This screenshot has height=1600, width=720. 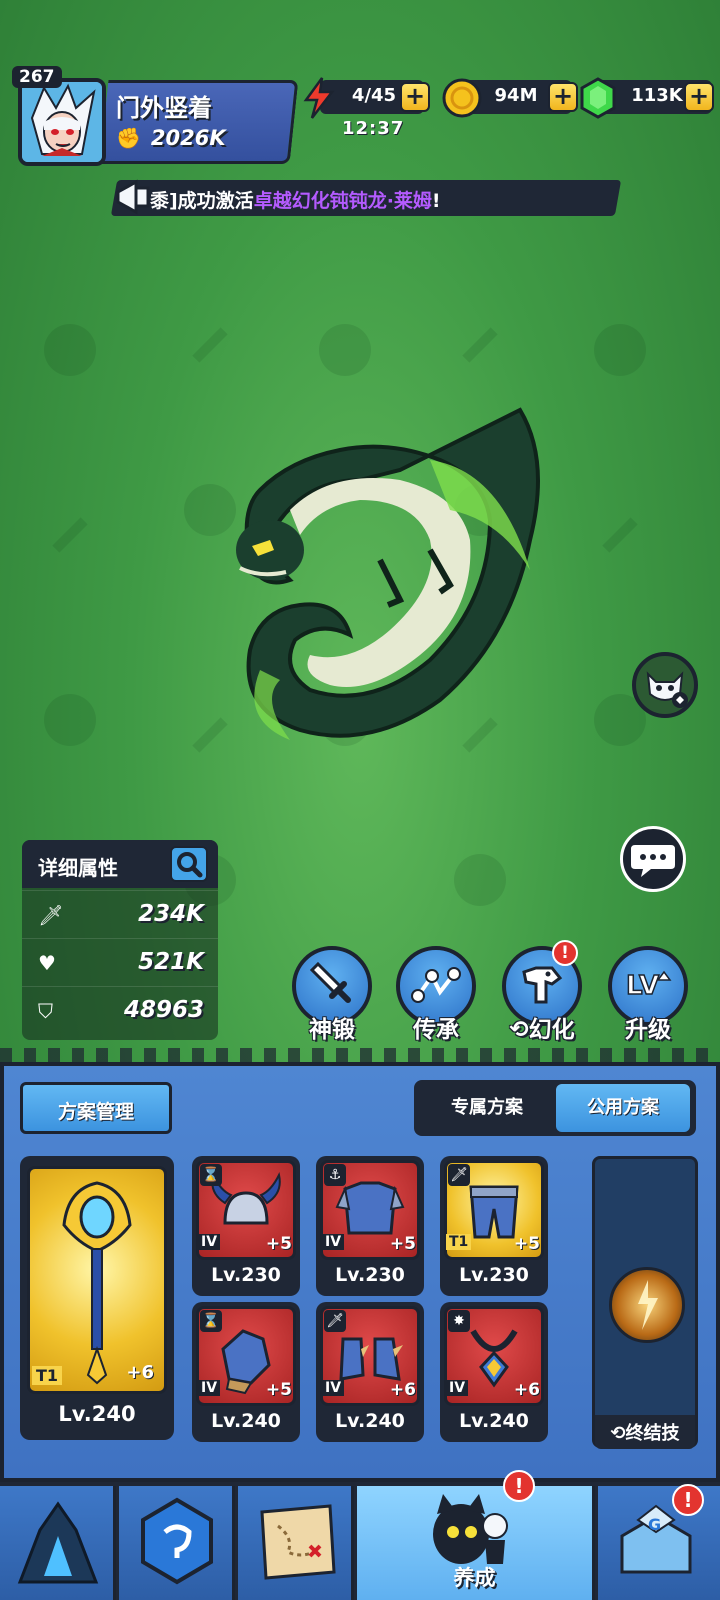 I want to click on add-energy-button: +, so click(x=415, y=97).